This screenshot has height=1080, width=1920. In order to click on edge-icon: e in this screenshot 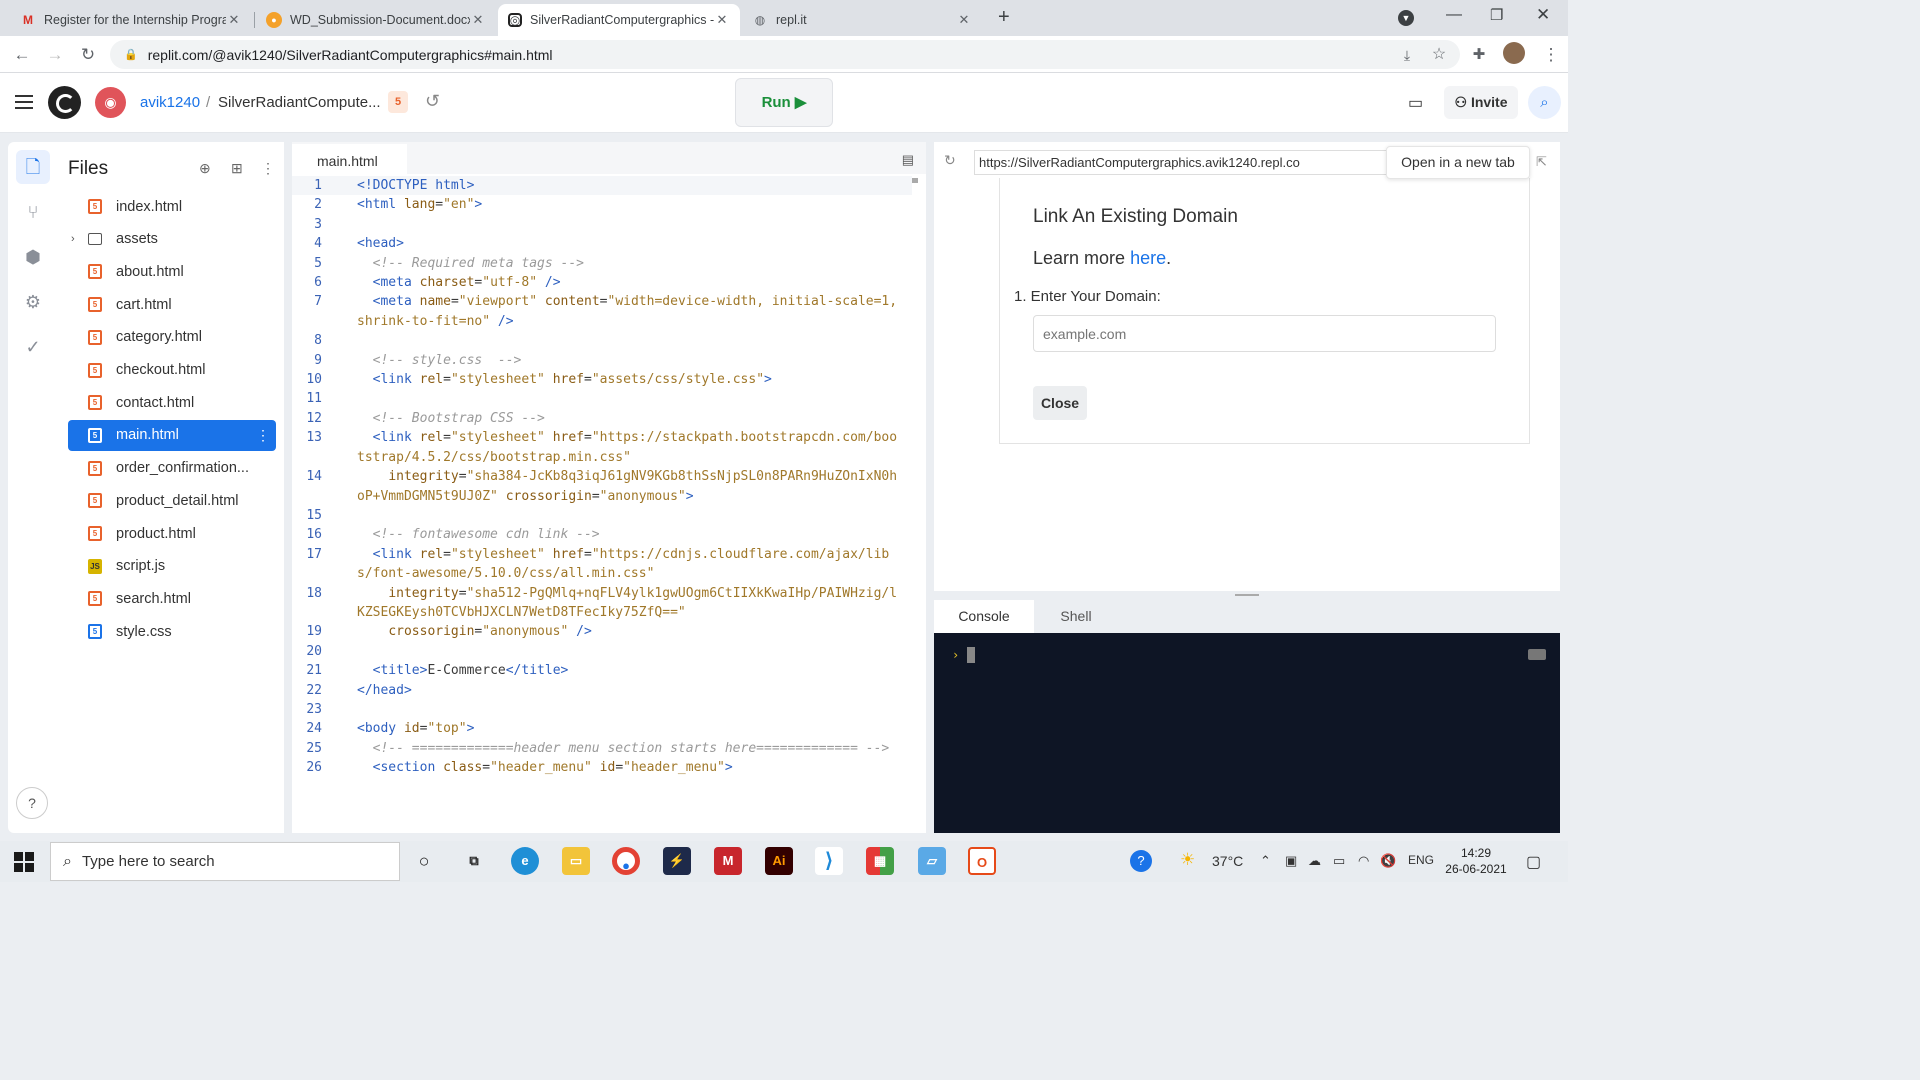, I will do `click(525, 861)`.